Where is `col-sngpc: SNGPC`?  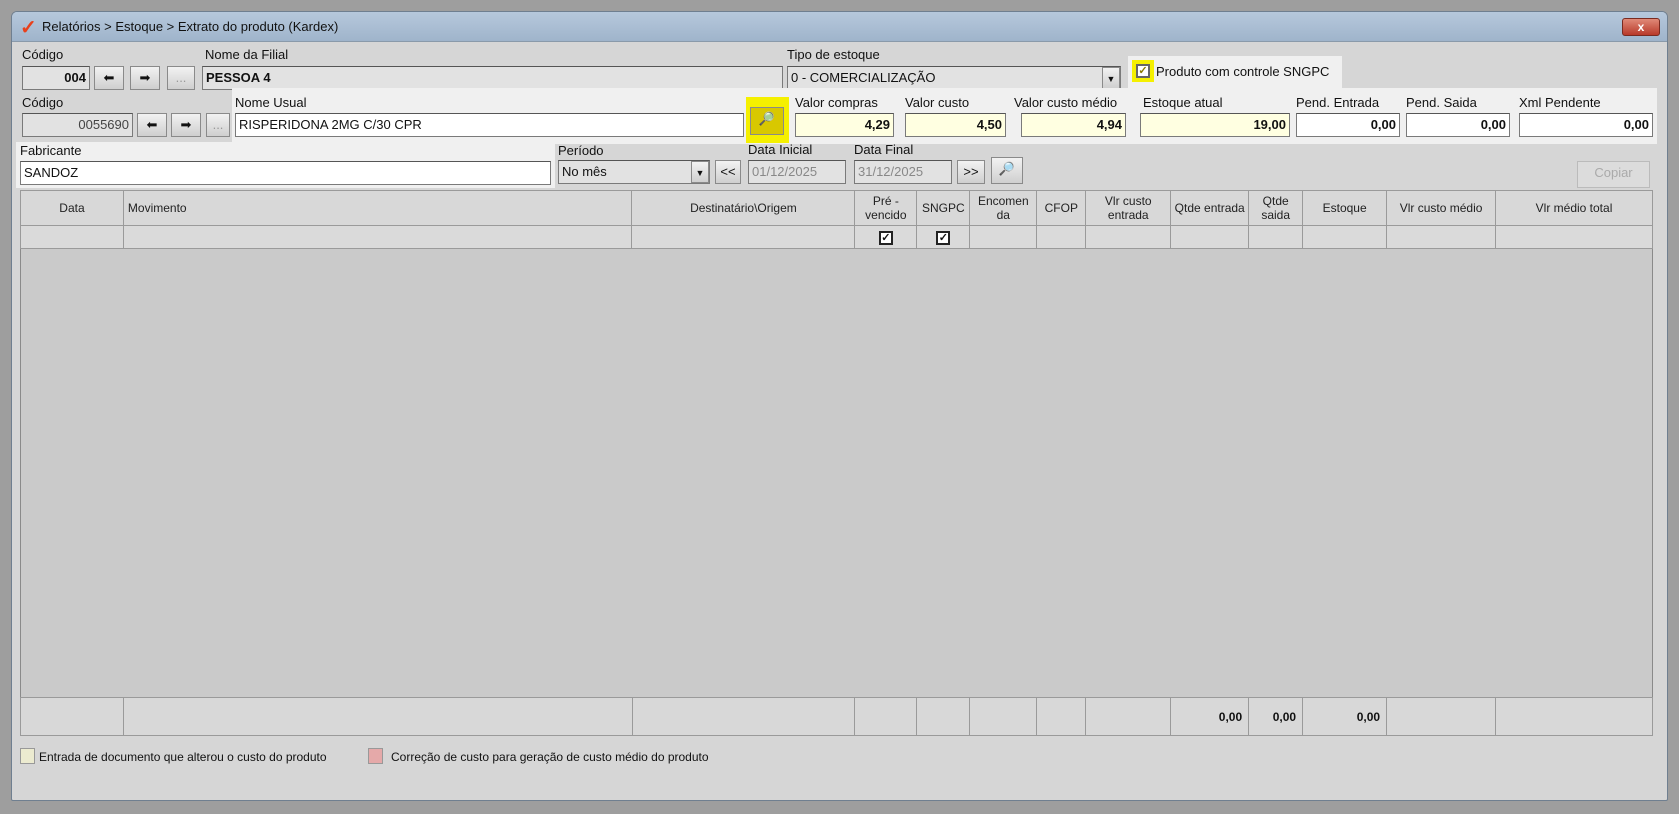 col-sngpc: SNGPC is located at coordinates (943, 208).